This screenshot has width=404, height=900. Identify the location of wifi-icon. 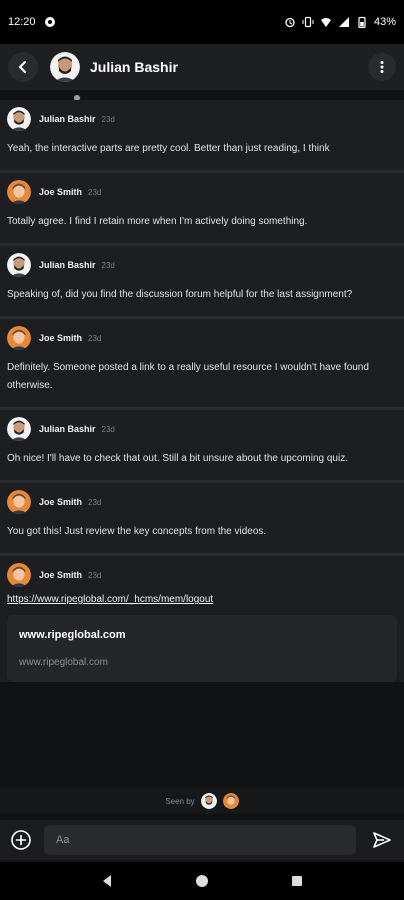
(326, 22).